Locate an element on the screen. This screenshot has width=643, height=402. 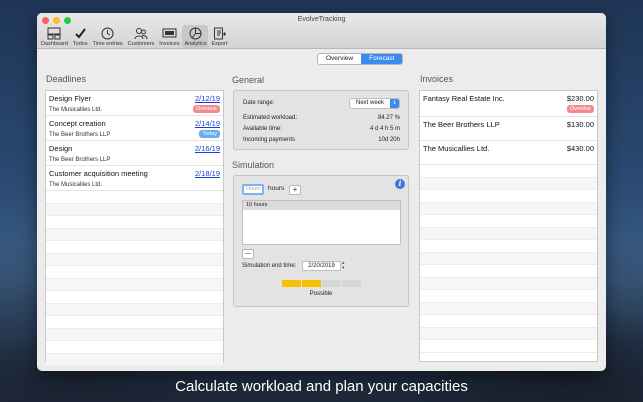
view-switch: Overview Forecast is located at coordinates (360, 59).